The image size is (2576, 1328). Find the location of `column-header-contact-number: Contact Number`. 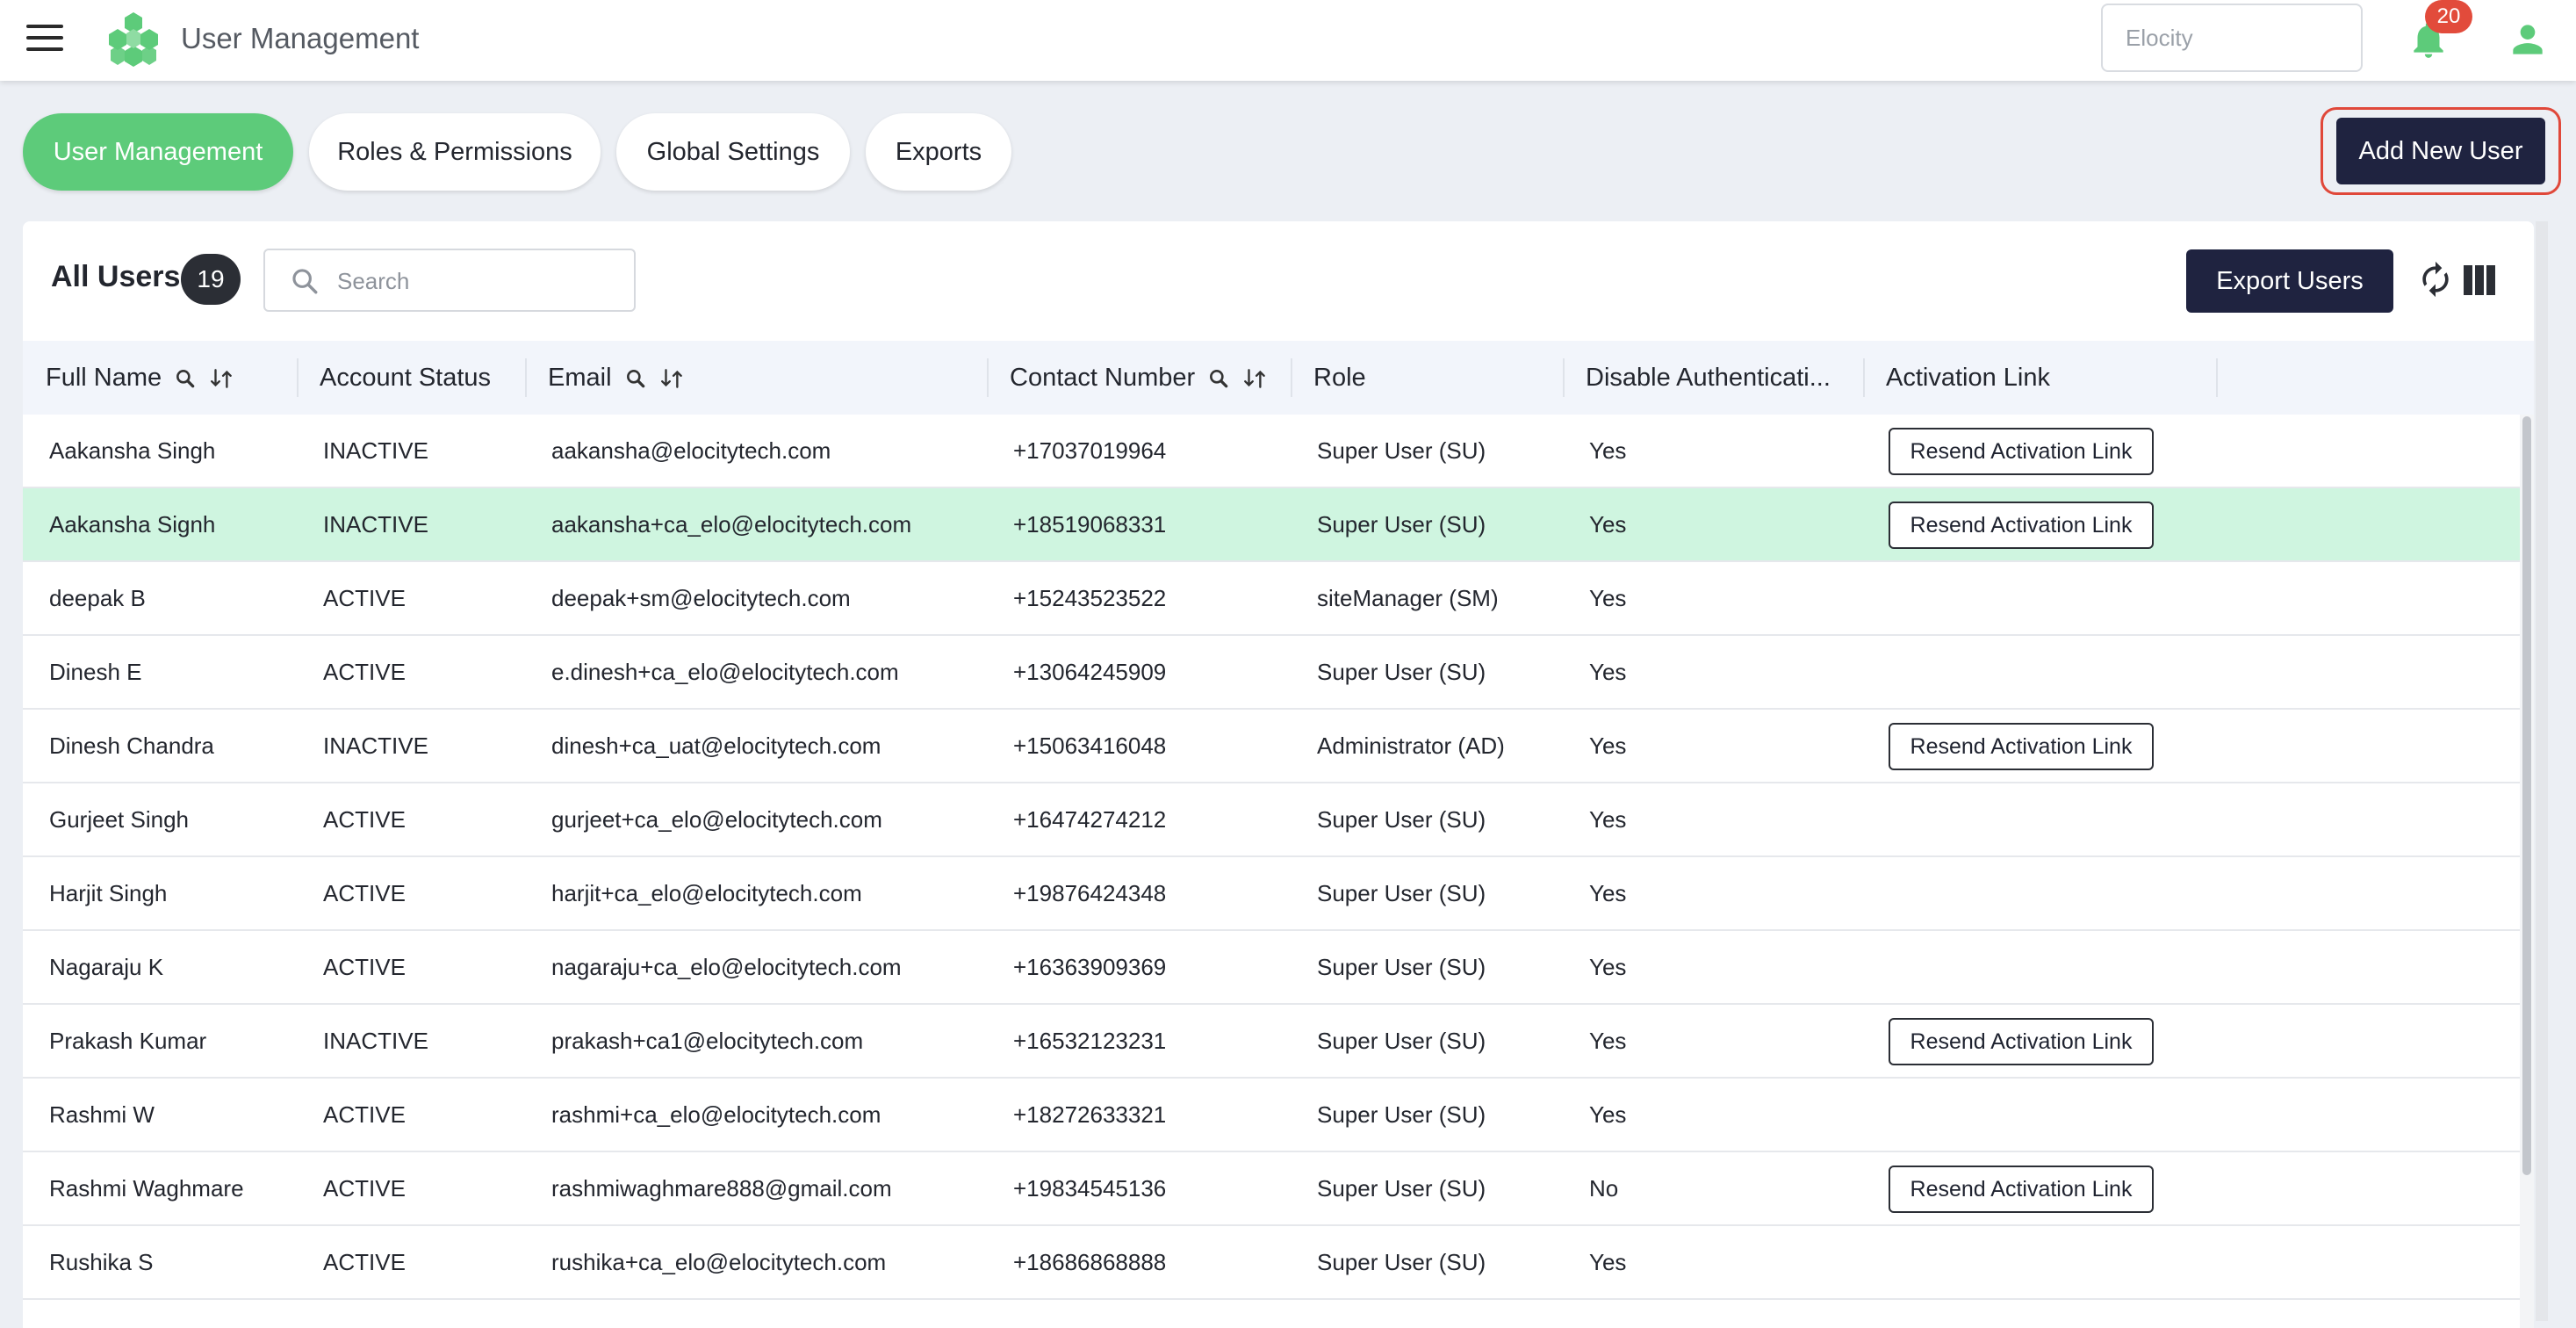

column-header-contact-number: Contact Number is located at coordinates (1139, 378).